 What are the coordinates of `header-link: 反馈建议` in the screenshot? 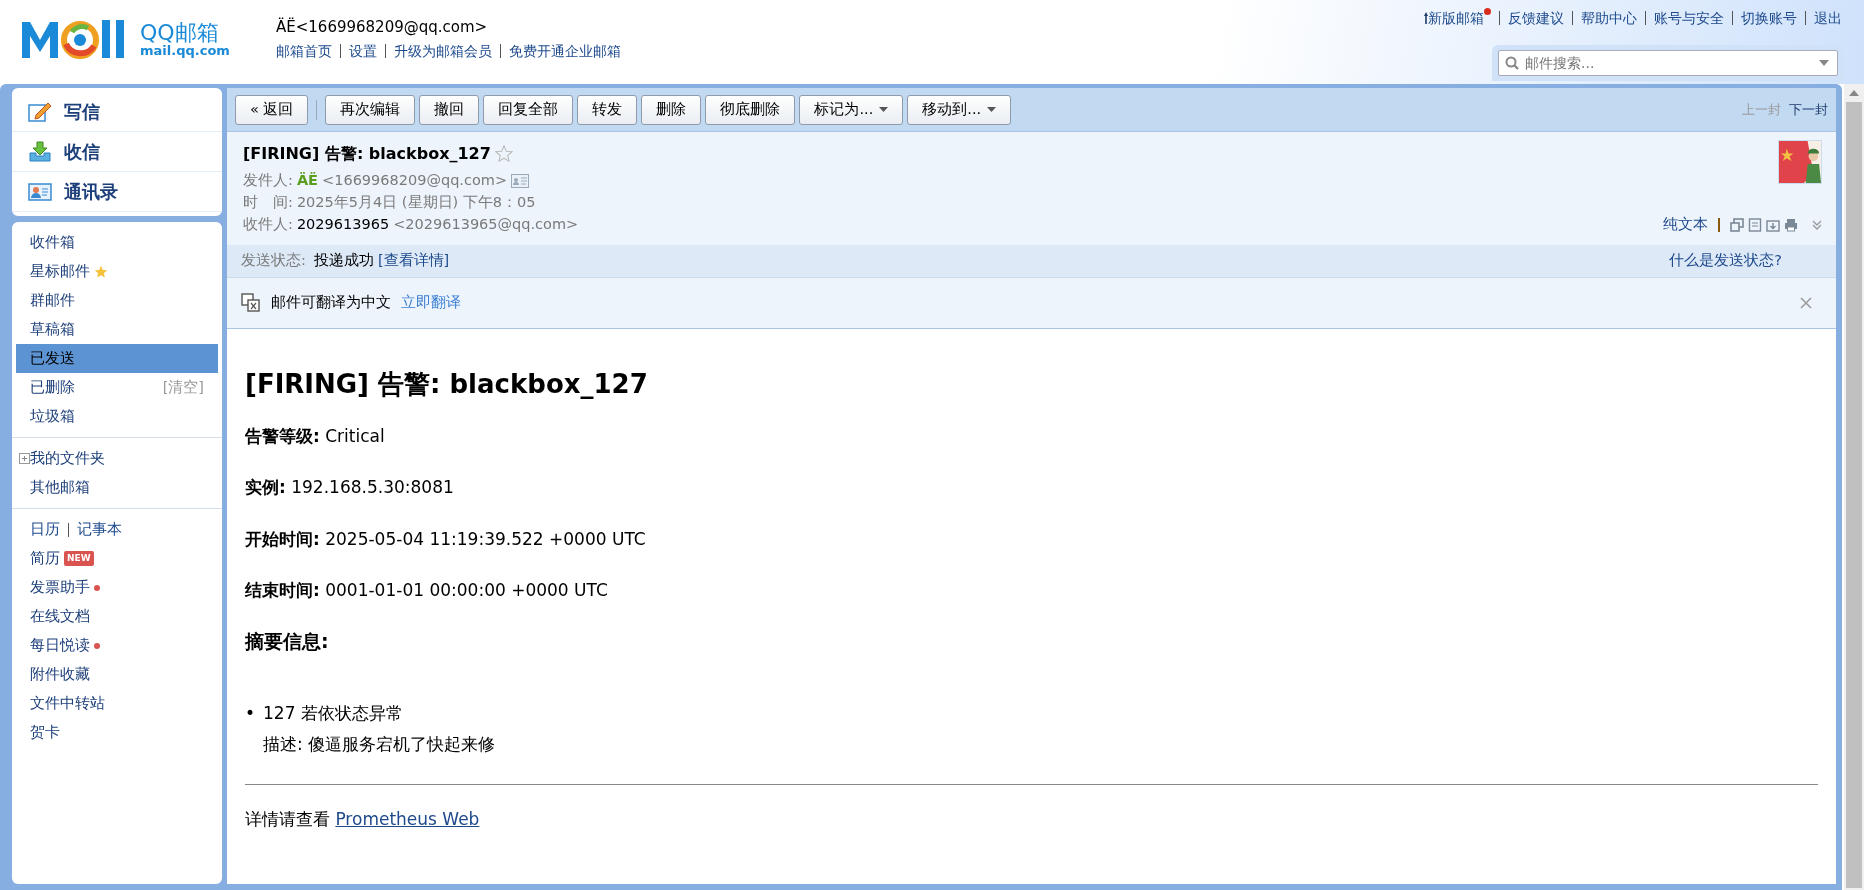 It's located at (1536, 18).